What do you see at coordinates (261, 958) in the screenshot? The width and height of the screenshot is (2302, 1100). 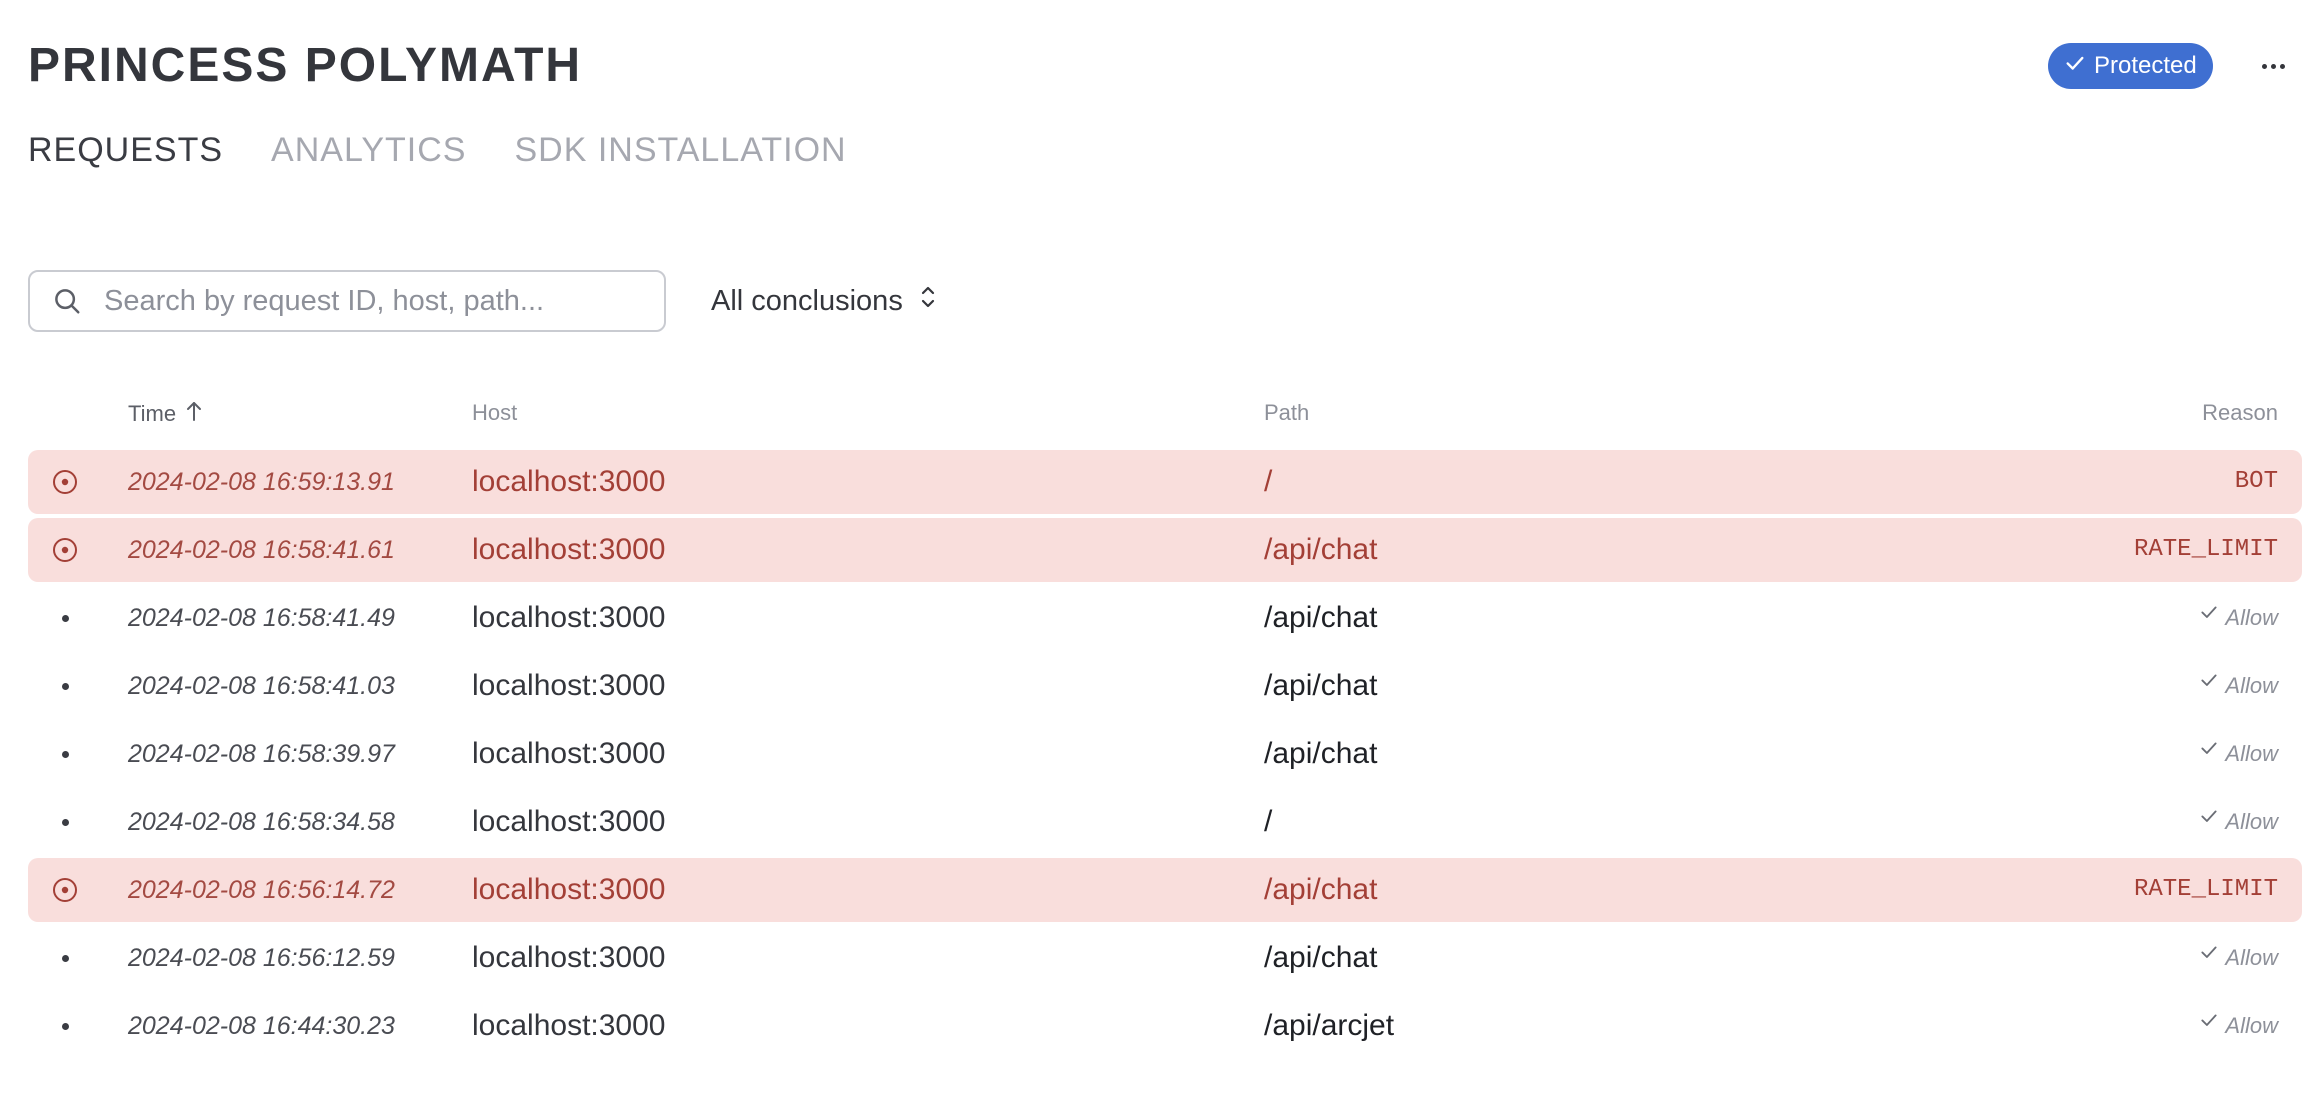 I see `cell-time: 2024-02-08 16:56:12.59` at bounding box center [261, 958].